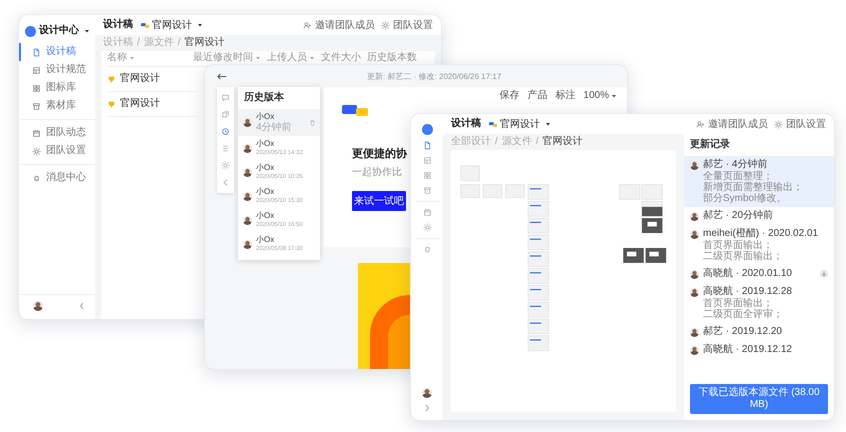 The image size is (846, 432). I want to click on log-note: 全量页面整理；, so click(738, 176).